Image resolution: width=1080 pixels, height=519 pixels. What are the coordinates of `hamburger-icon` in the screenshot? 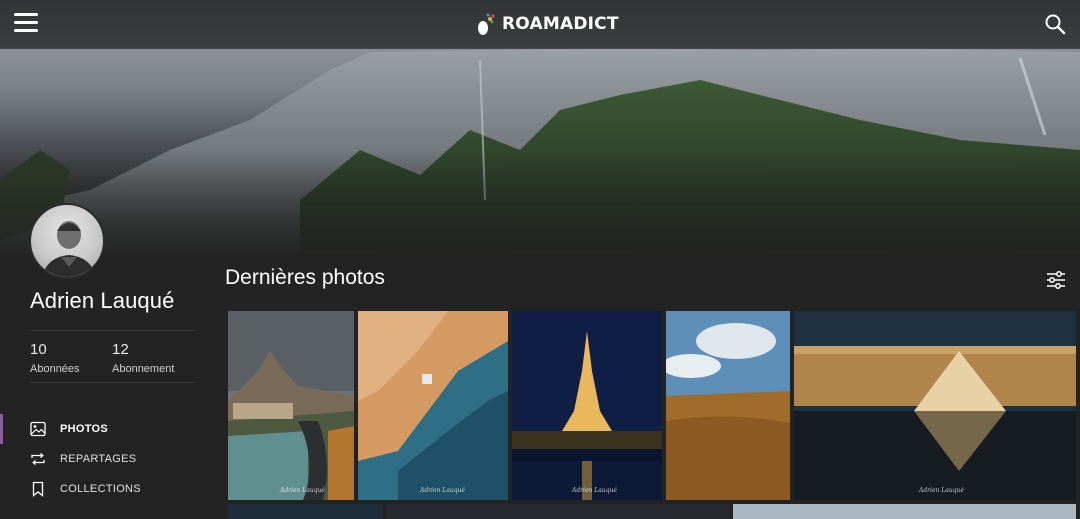 It's located at (26, 23).